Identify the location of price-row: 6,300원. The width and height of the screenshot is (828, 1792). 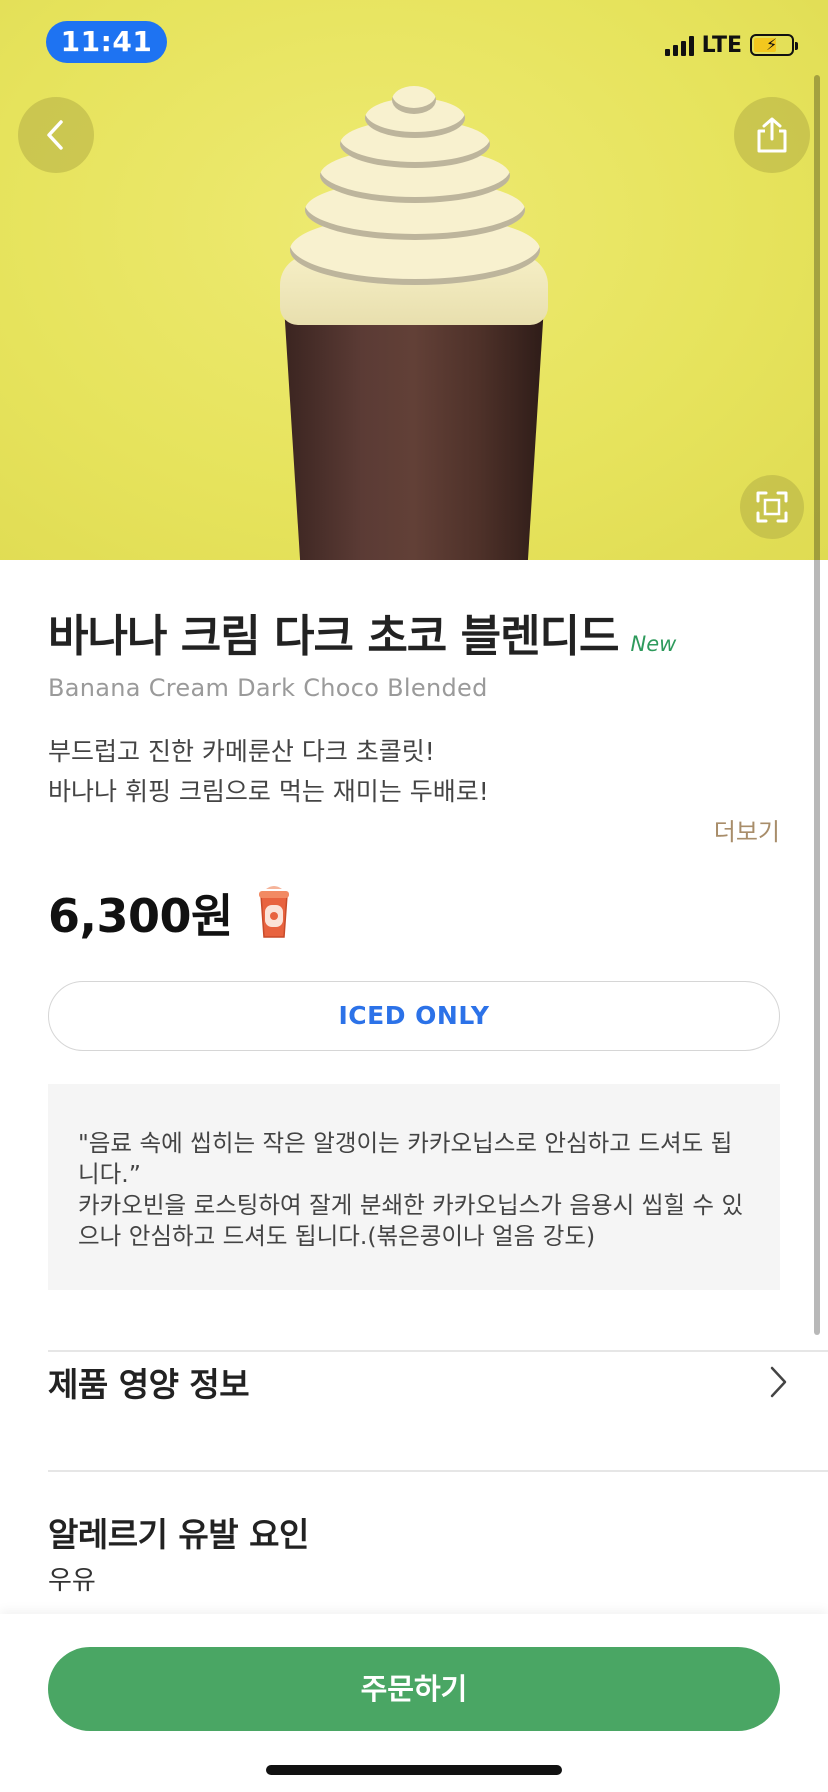
(170, 913).